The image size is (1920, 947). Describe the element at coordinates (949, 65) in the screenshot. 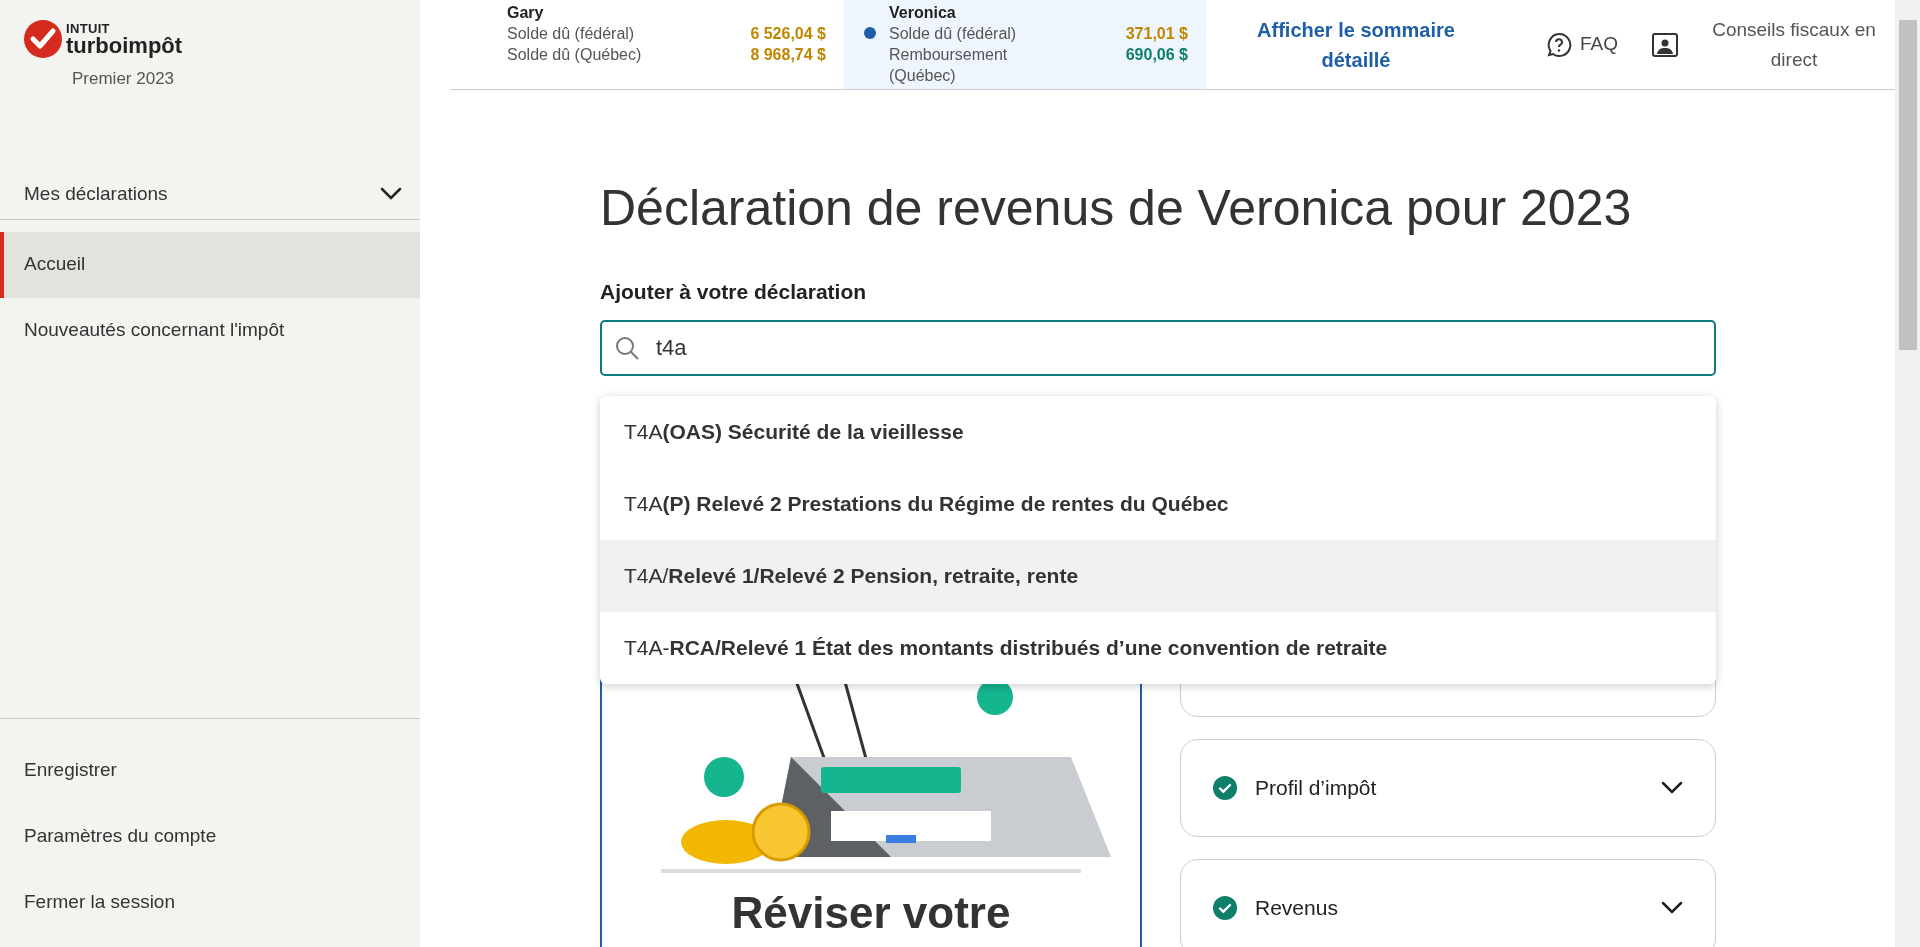

I see `balance-label: Remboursement (Québec)` at that location.